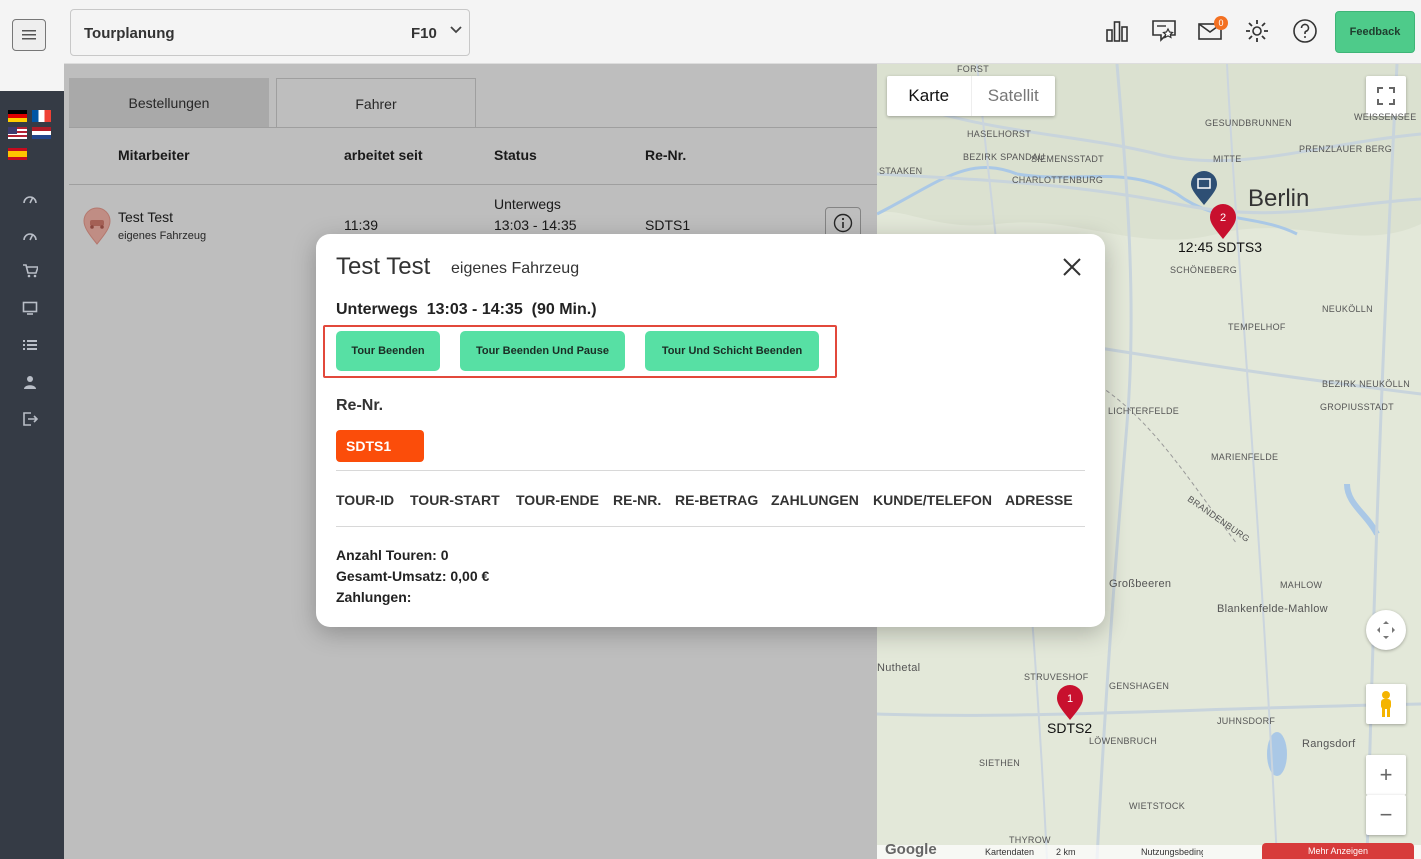 The width and height of the screenshot is (1421, 859). I want to click on modal-status: Unterwegs 13:03 - 14:35 (90 Min.), so click(466, 309).